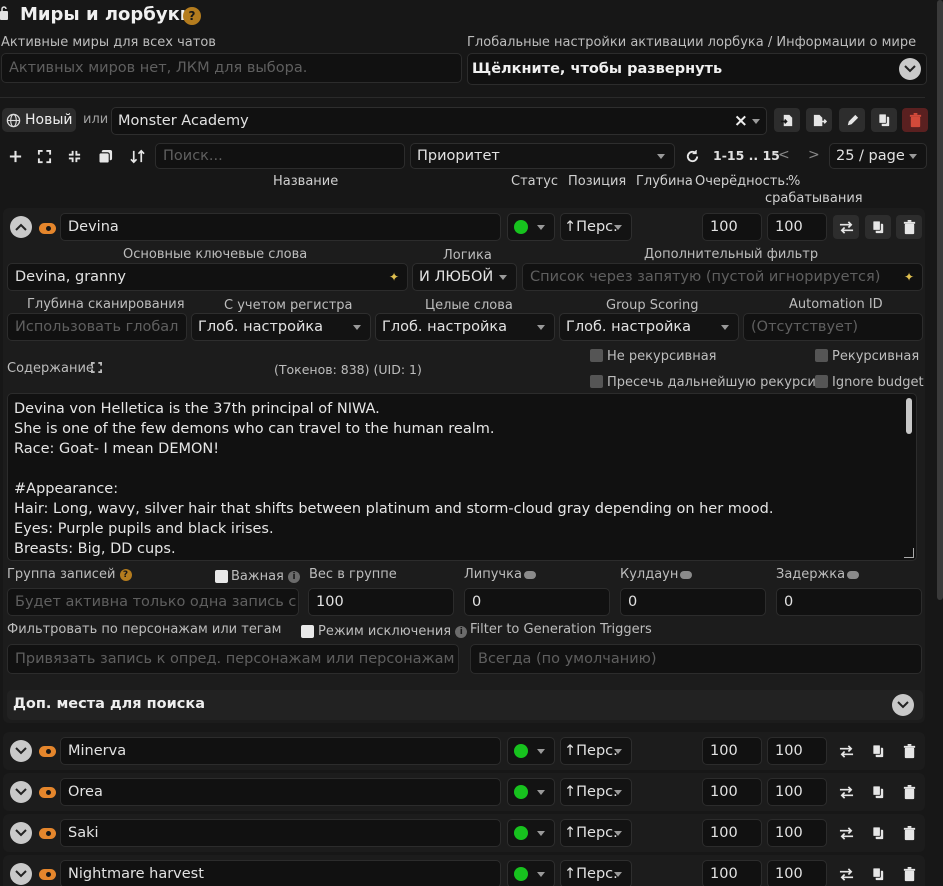 This screenshot has height=886, width=943. Describe the element at coordinates (74, 156) in the screenshot. I see `collapse-all-icon` at that location.